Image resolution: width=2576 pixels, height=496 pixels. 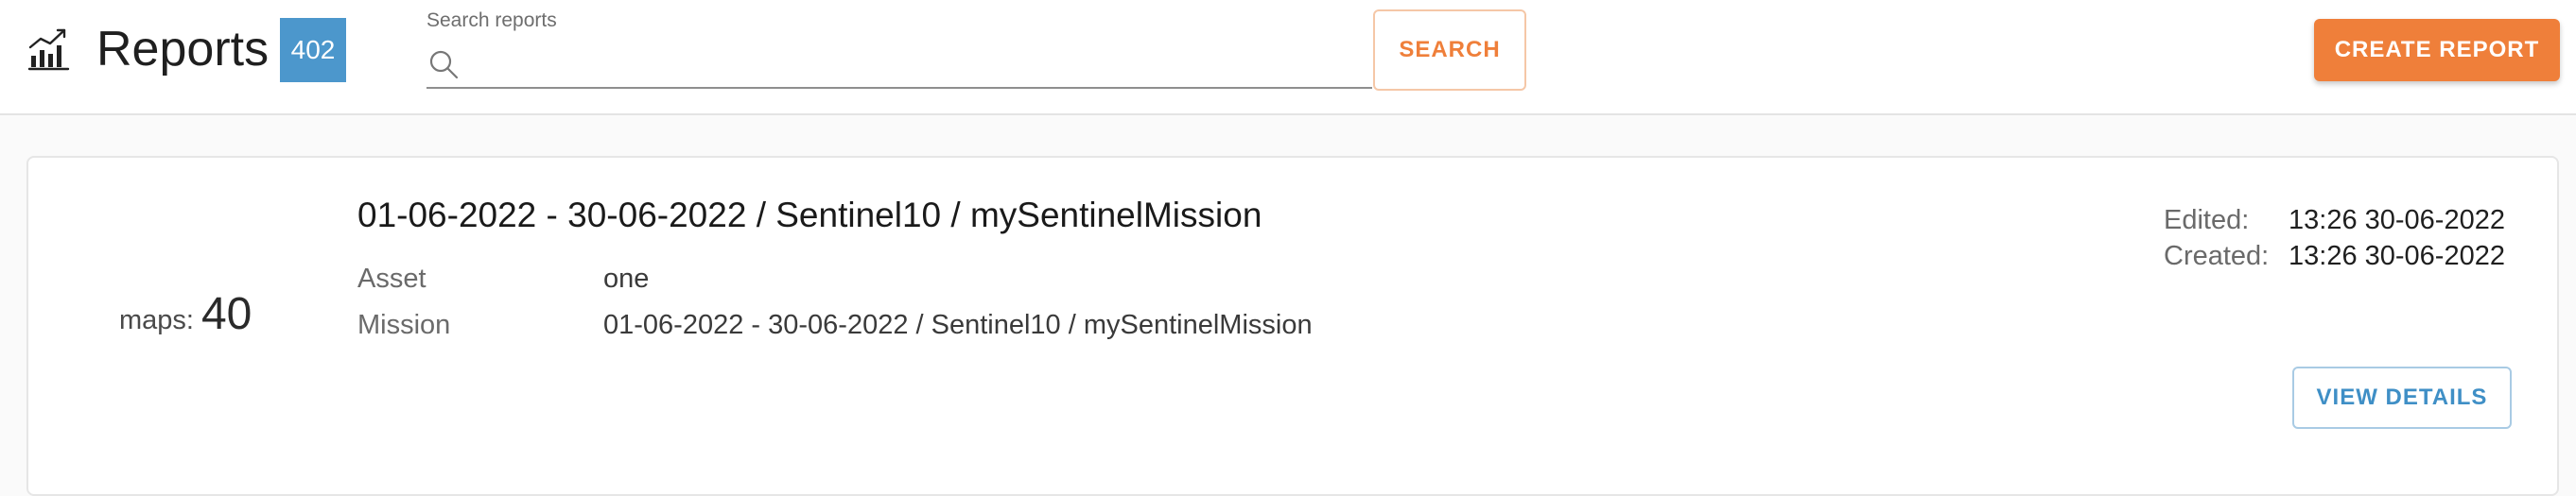 What do you see at coordinates (2402, 398) in the screenshot?
I see `view-details-button: VIEW DETAILS` at bounding box center [2402, 398].